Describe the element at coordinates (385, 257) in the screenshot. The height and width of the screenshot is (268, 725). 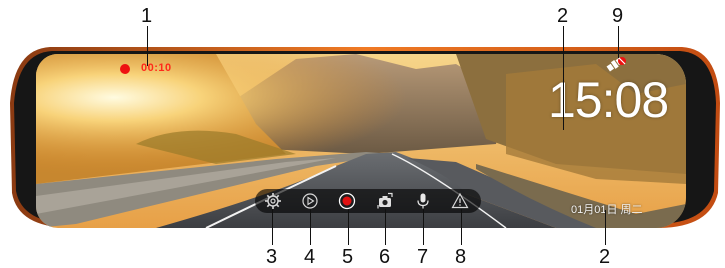
I see `callout-number-6: 6` at that location.